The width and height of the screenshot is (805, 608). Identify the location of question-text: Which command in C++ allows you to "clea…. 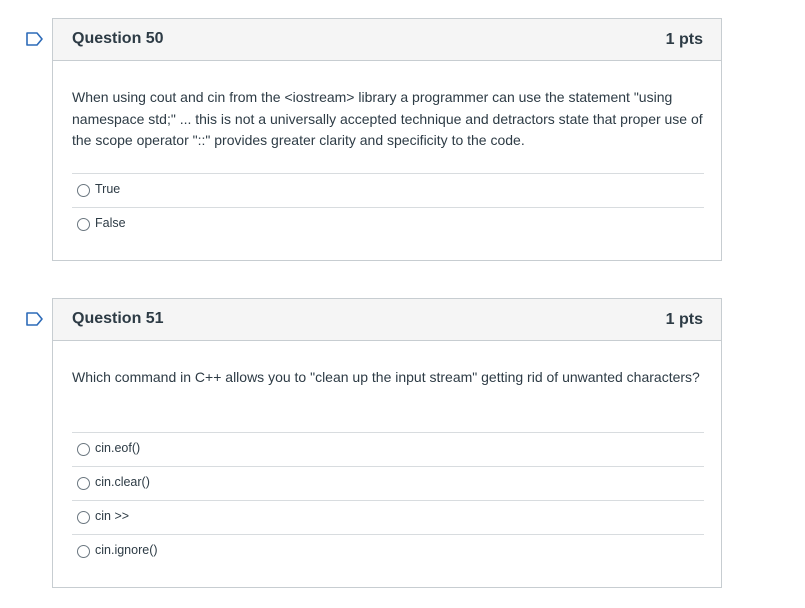
(386, 377).